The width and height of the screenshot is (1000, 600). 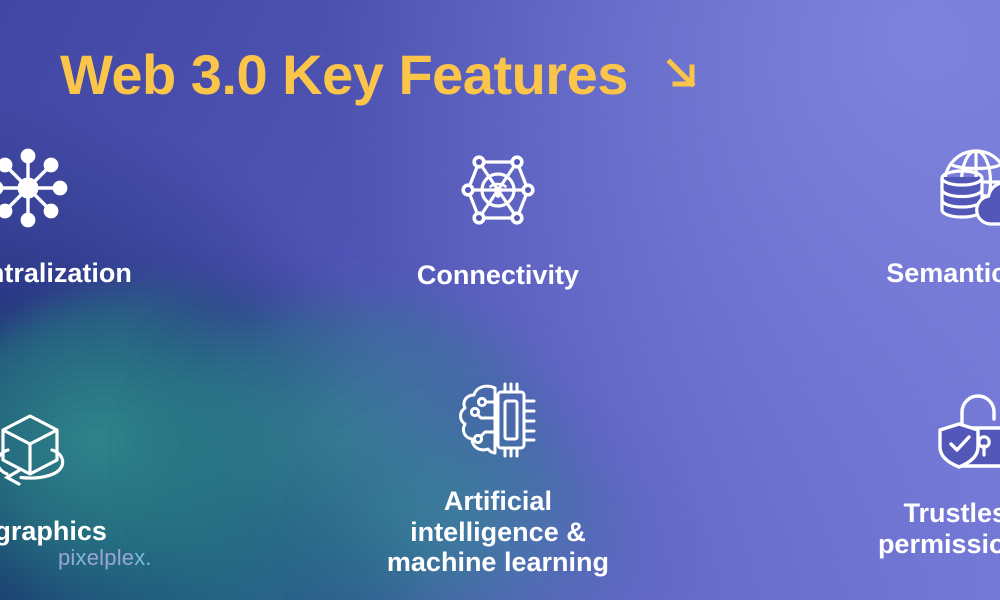 What do you see at coordinates (67, 557) in the screenshot?
I see `logo-part-1: pi` at bounding box center [67, 557].